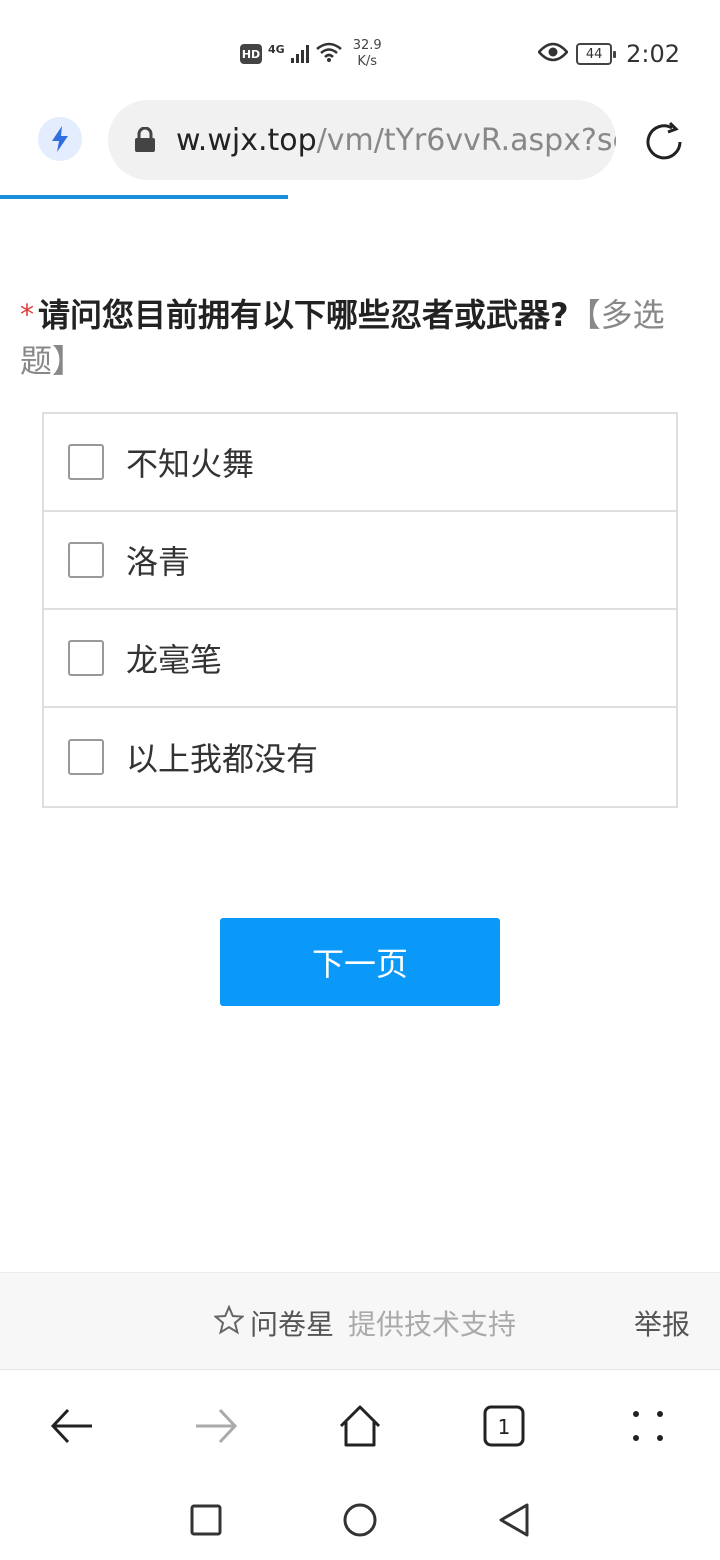 The height and width of the screenshot is (1560, 720). I want to click on brand-credit: 问卷星 提供技术支持, so click(364, 1323).